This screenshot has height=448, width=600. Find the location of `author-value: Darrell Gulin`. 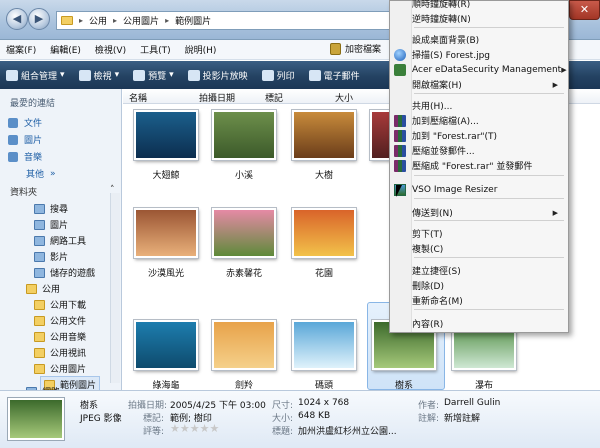

author-value: Darrell Gulin is located at coordinates (472, 403).